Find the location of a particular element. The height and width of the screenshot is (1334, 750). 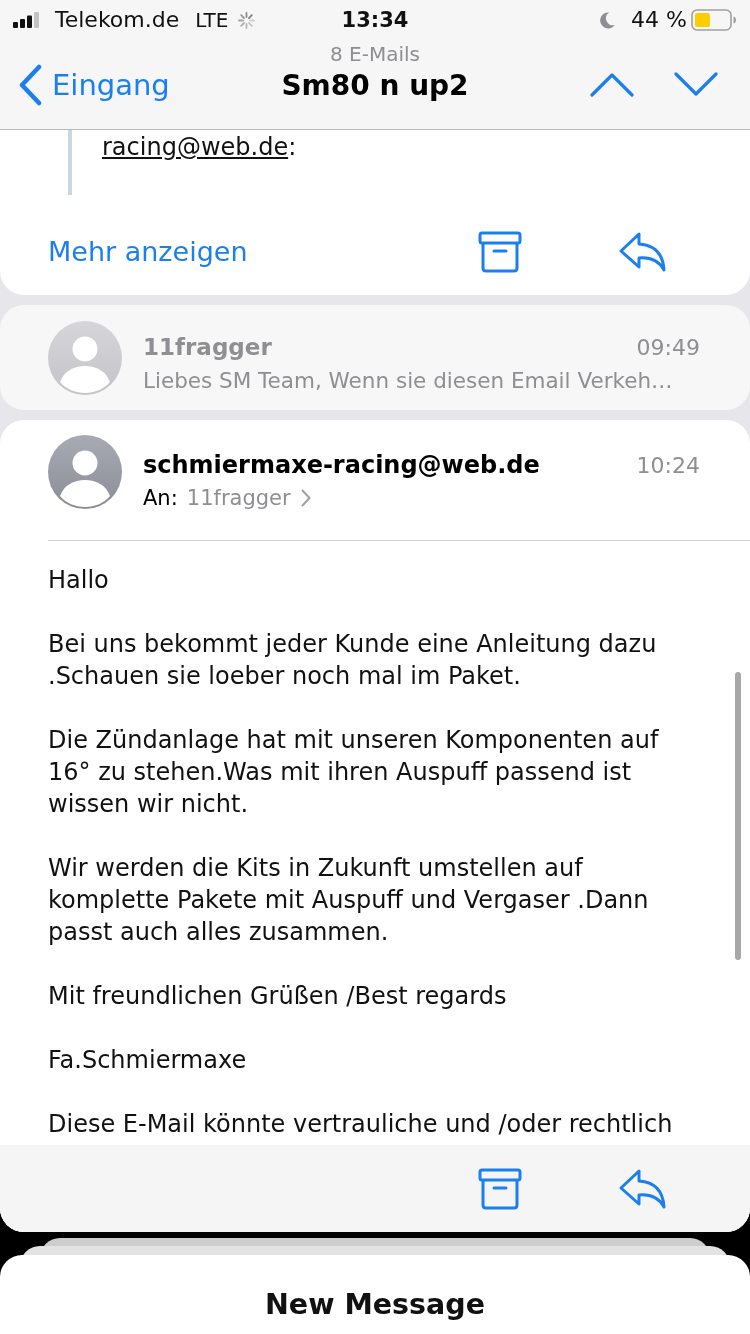

body-paragraph: Wir werden die Kits in Zukunft umstellen auf komplette Pakete mit Auspuff und Vergaser .Dann passt auch alles zusammen. is located at coordinates (349, 900).